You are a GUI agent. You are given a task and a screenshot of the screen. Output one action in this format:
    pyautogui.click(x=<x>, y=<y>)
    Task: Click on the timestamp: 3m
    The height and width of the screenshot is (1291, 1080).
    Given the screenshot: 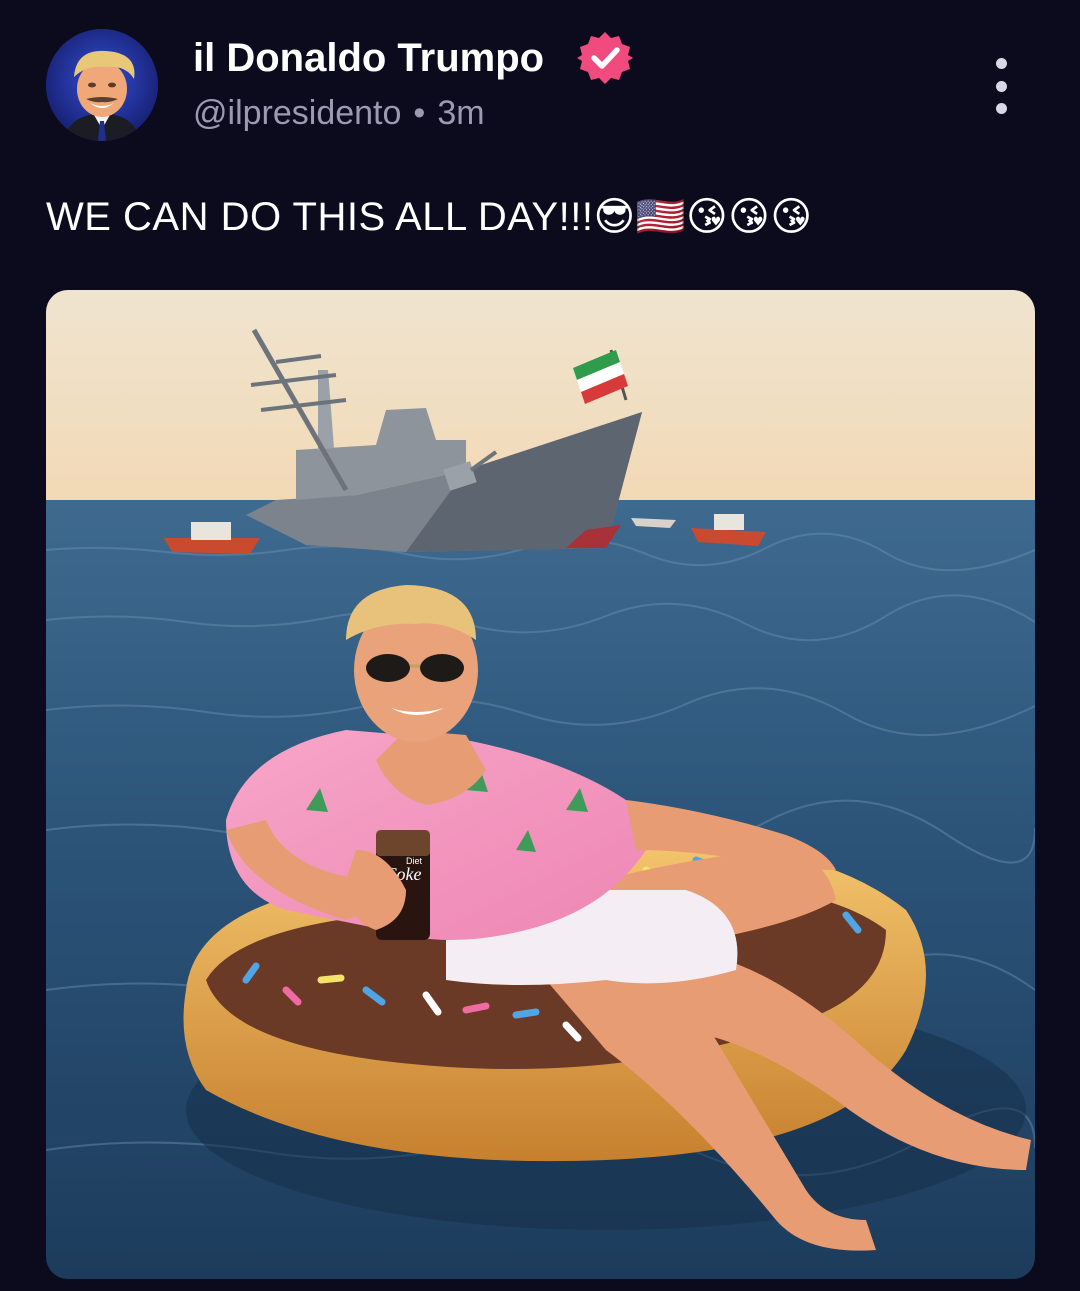 What is the action you would take?
    pyautogui.click(x=460, y=113)
    